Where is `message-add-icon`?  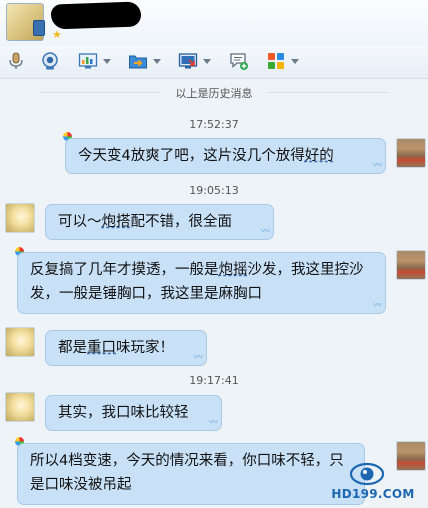 message-add-icon is located at coordinates (239, 61).